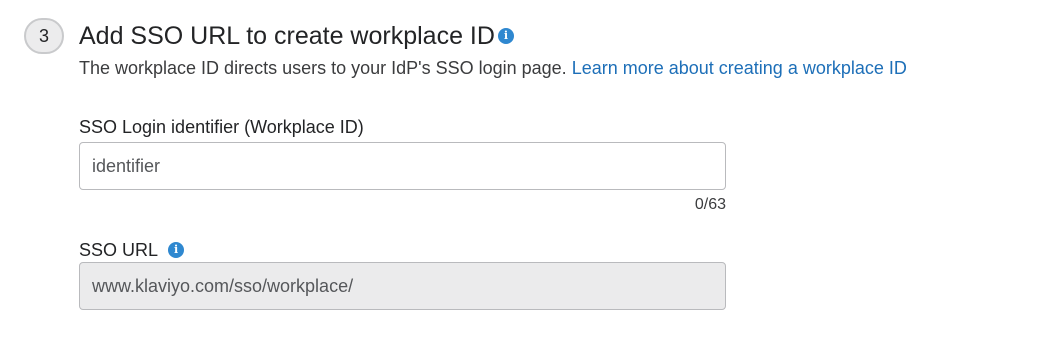  I want to click on workplace-id-label-text: SSO Login identifier (Workplace ID), so click(221, 127).